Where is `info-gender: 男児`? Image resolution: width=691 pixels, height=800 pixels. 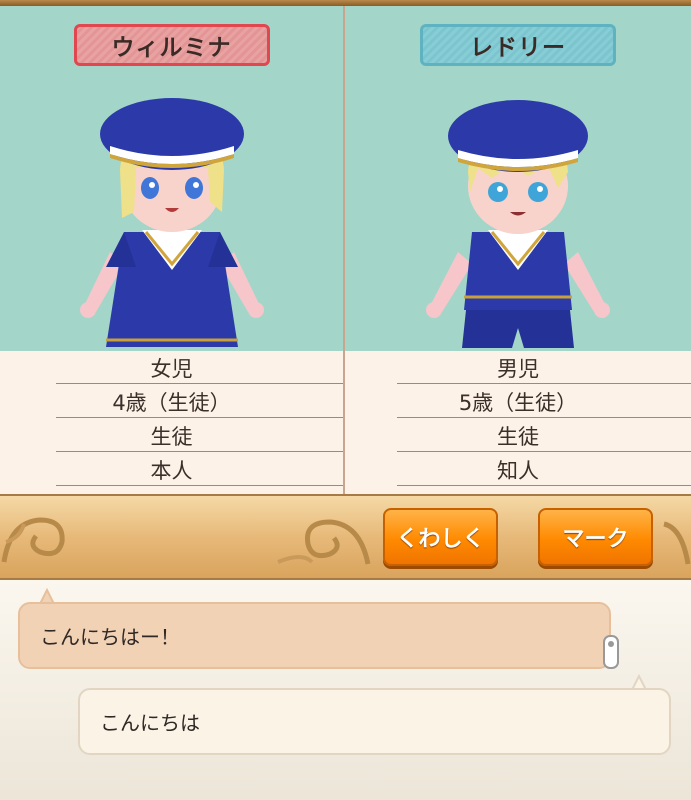 info-gender: 男児 is located at coordinates (544, 367).